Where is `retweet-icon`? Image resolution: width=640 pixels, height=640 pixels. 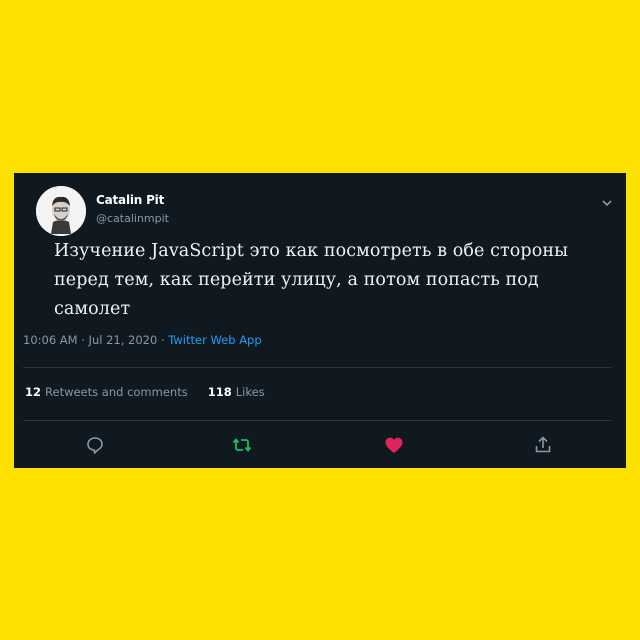 retweet-icon is located at coordinates (242, 445).